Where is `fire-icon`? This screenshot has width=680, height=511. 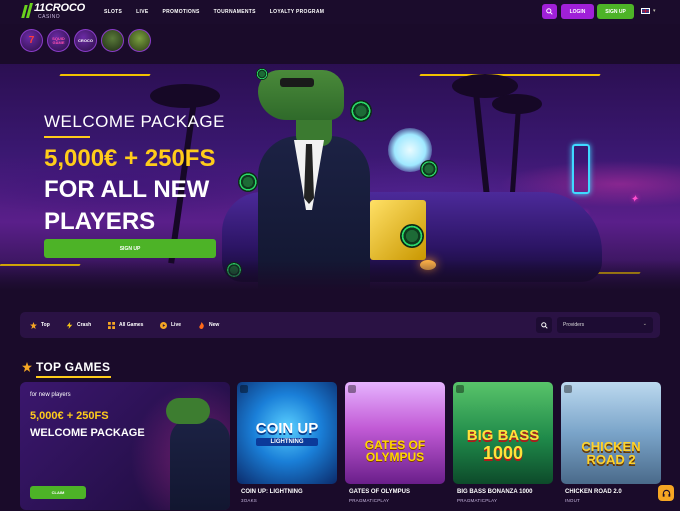
fire-icon is located at coordinates (201, 325).